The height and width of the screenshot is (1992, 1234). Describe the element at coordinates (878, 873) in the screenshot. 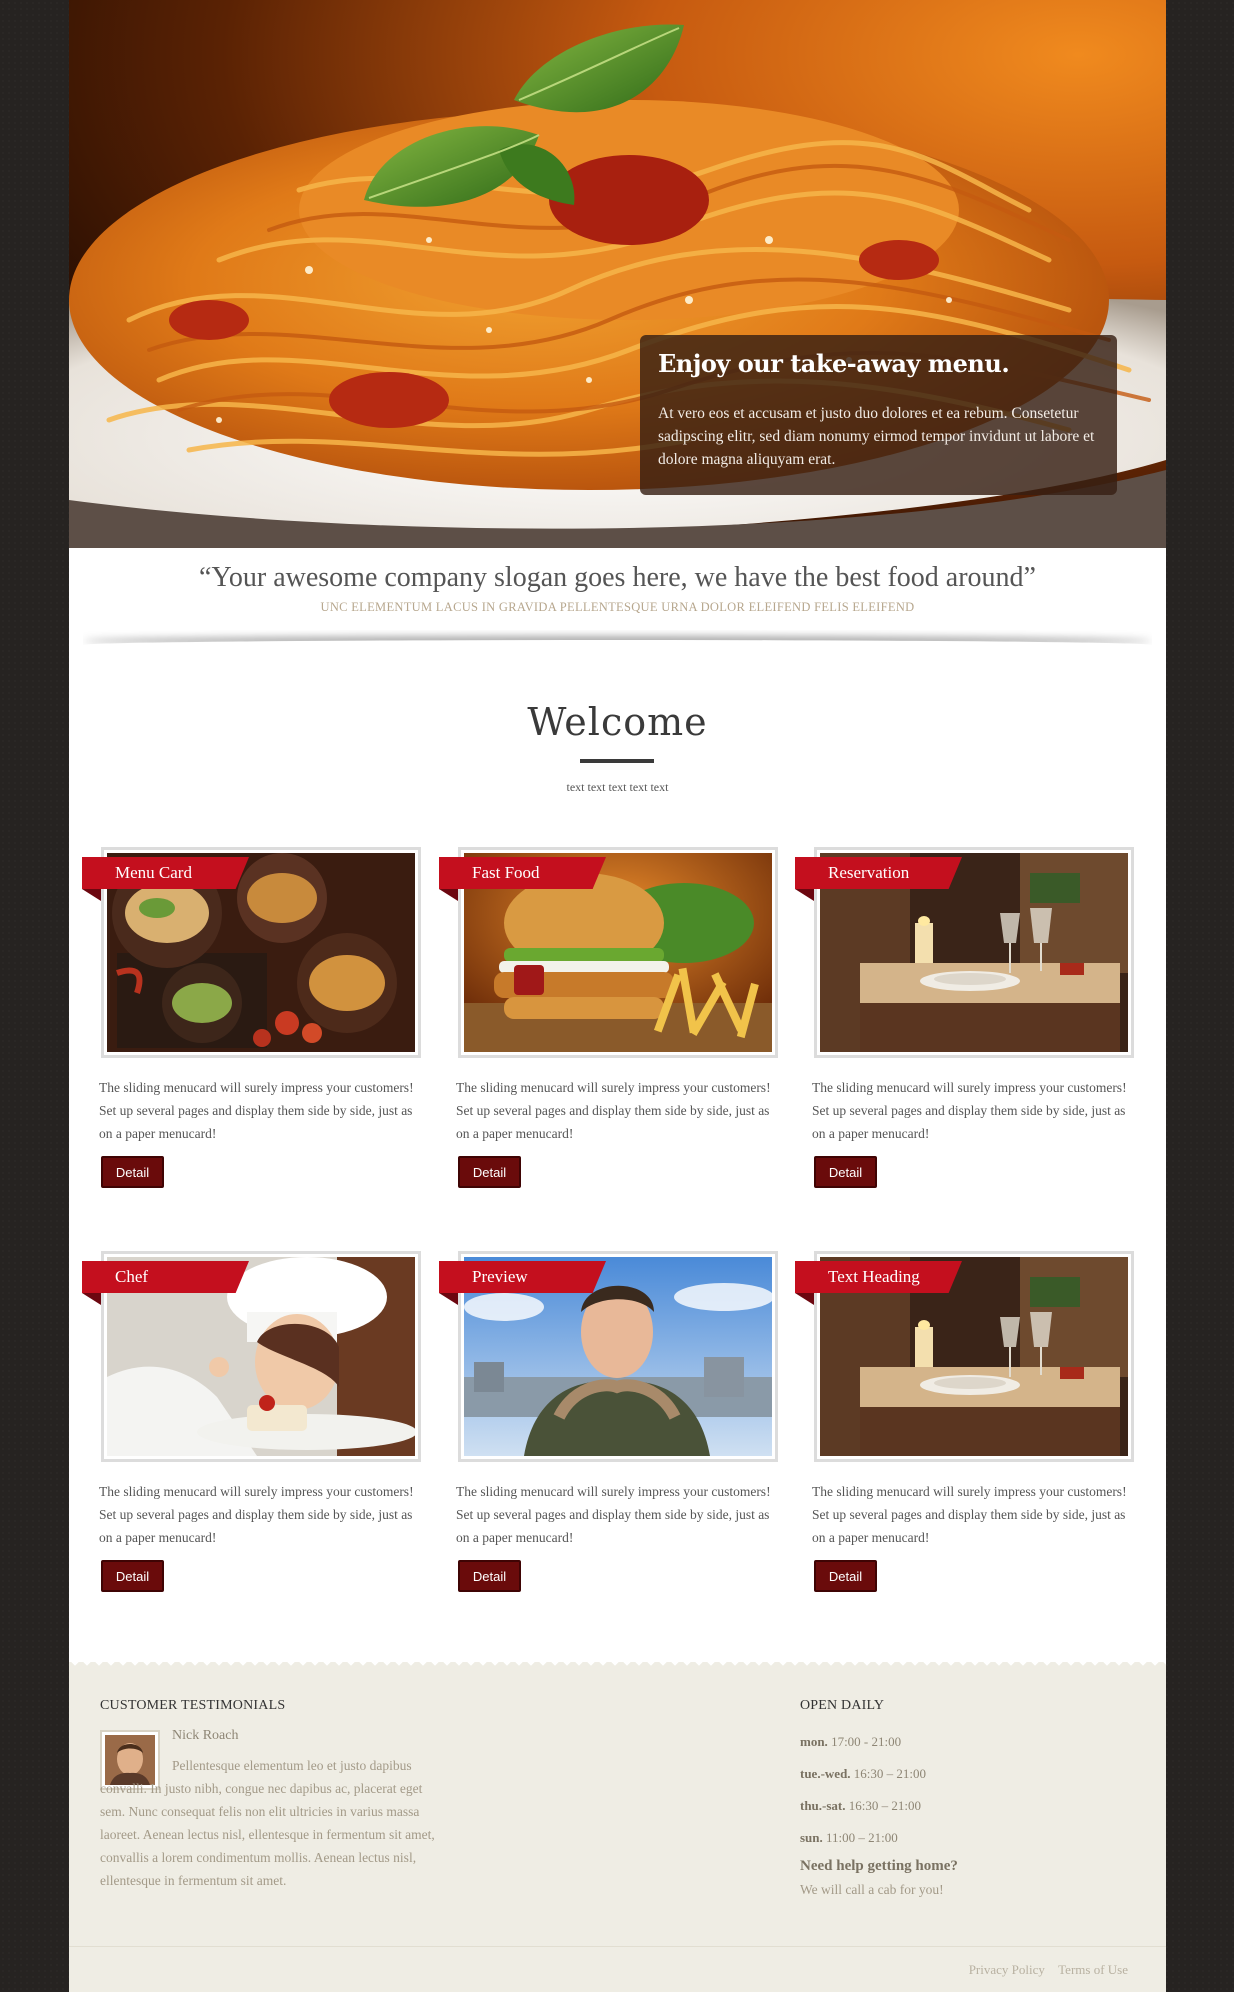

I see `card-ribbon-title: Reservation` at that location.